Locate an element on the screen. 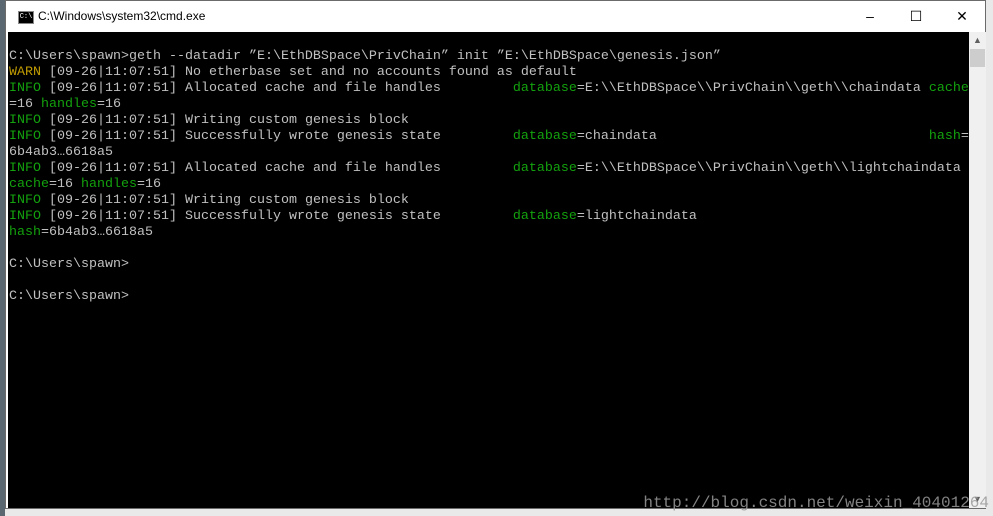  vertical-scrollbar: ▲ ▼ is located at coordinates (977, 270).